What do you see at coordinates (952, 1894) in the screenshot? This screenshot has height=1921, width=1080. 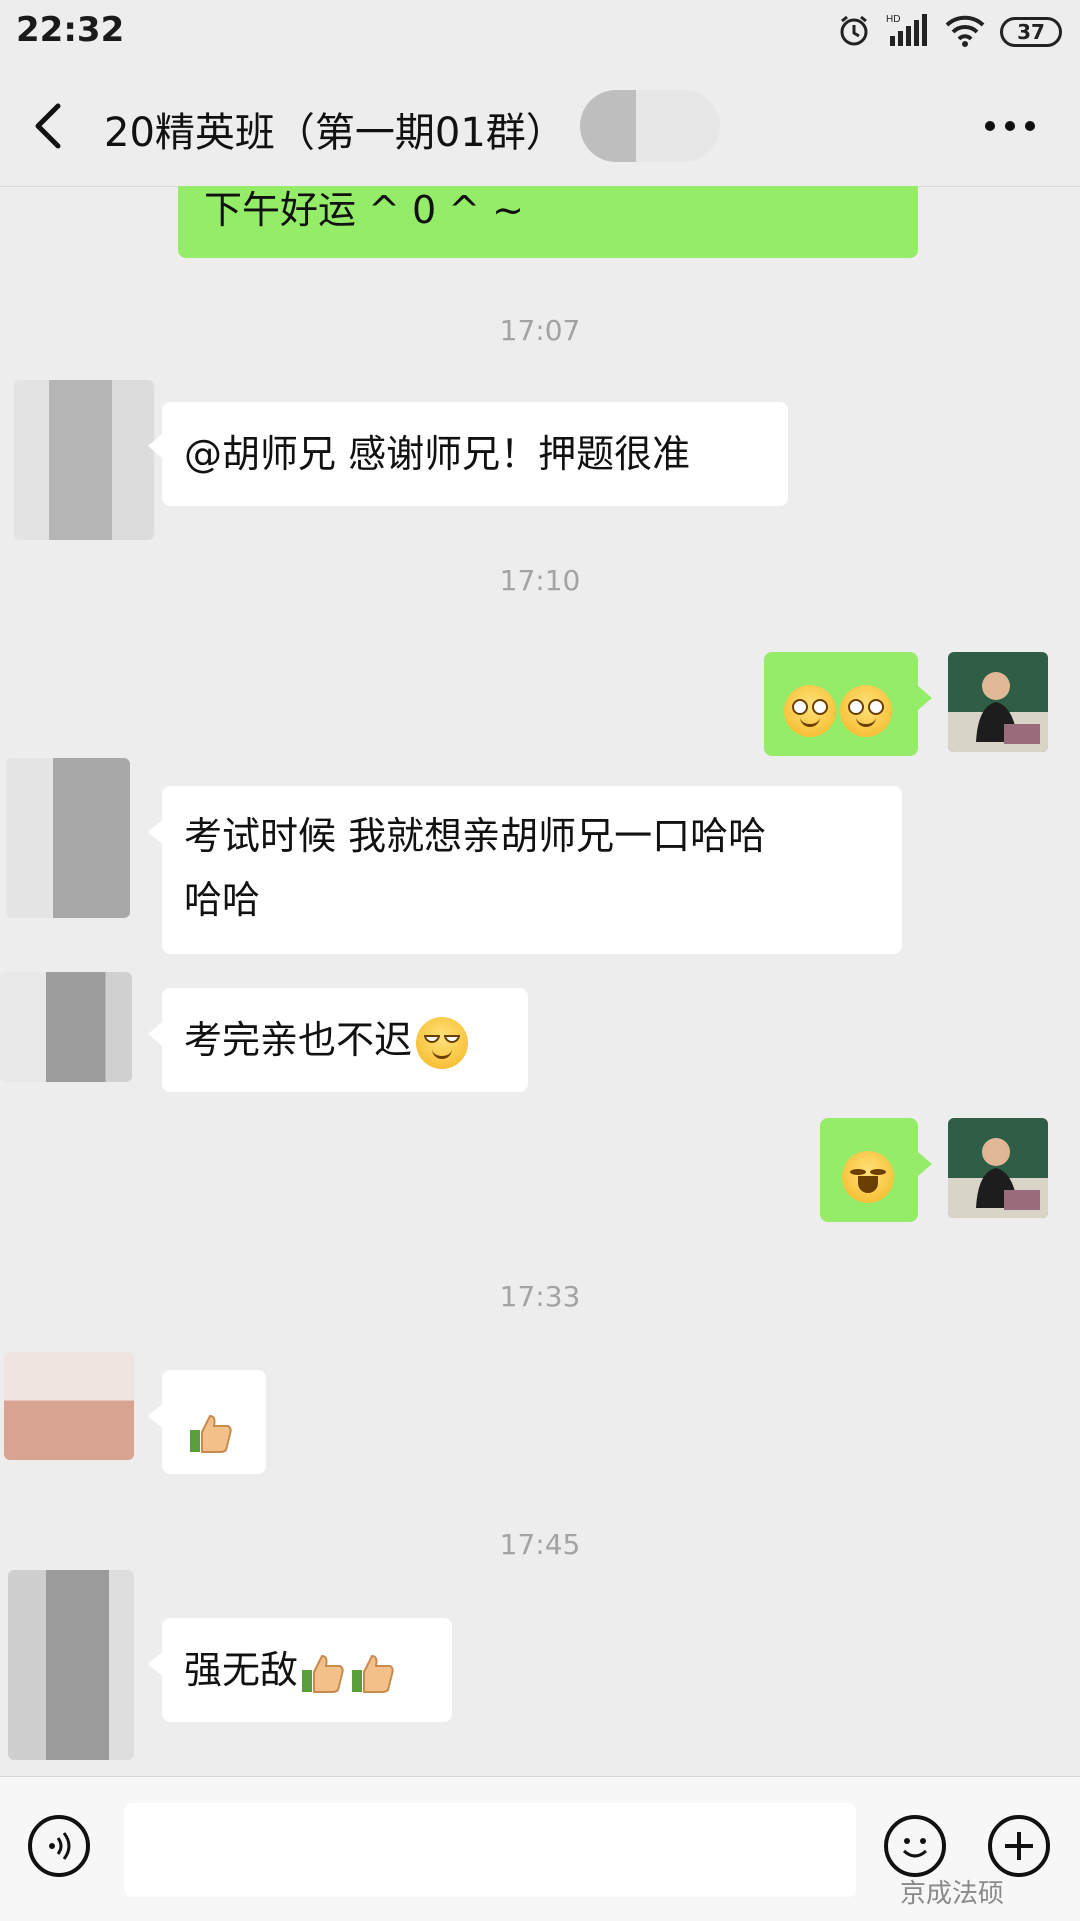 I see `watermark: 京成法硕` at bounding box center [952, 1894].